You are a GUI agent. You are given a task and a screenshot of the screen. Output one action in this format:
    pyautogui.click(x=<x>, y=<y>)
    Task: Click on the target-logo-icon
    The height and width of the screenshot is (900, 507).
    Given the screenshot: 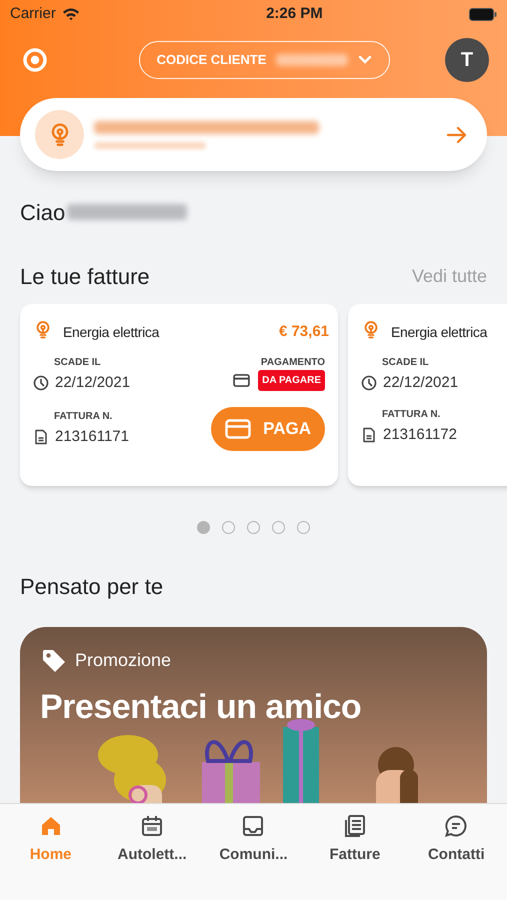 What is the action you would take?
    pyautogui.click(x=35, y=60)
    